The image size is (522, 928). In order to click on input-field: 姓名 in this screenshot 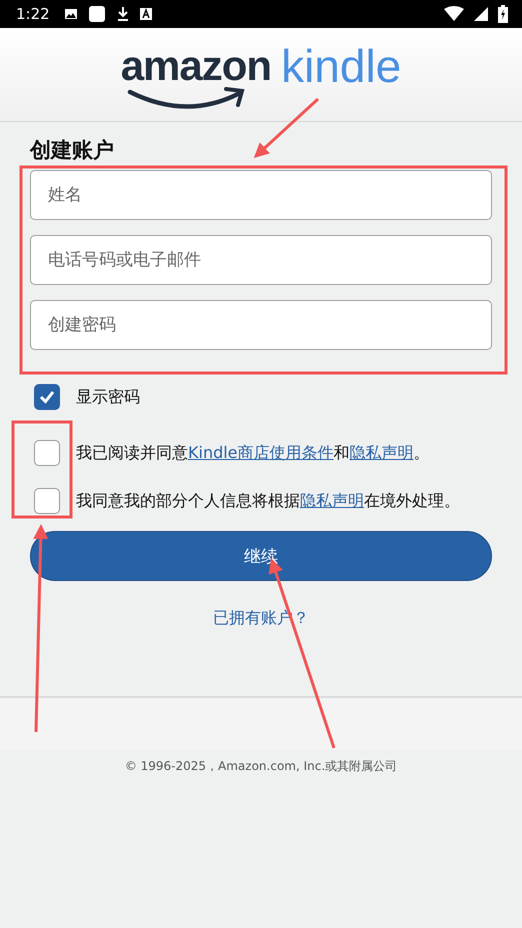, I will do `click(261, 195)`.